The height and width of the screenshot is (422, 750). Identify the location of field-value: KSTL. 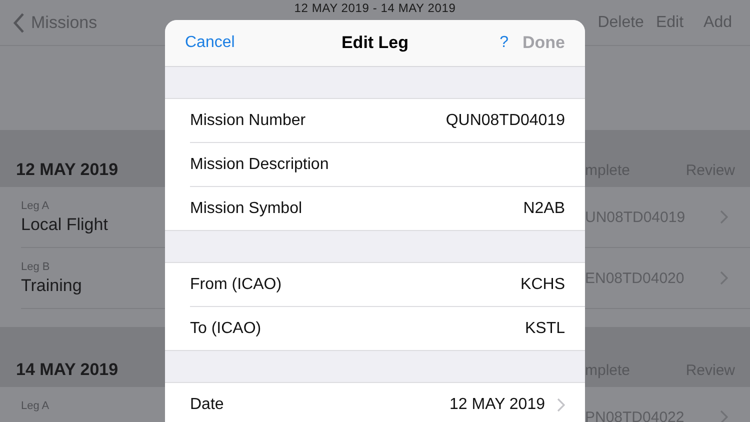
(544, 329).